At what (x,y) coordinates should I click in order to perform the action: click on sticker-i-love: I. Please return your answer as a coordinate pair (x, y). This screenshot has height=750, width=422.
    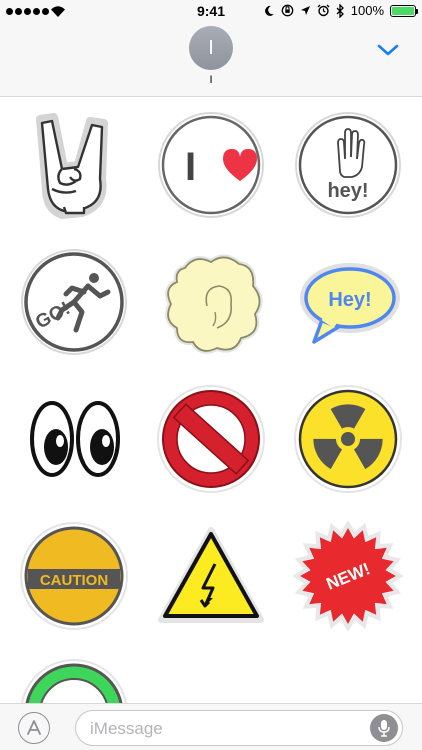
    Looking at the image, I should click on (211, 165).